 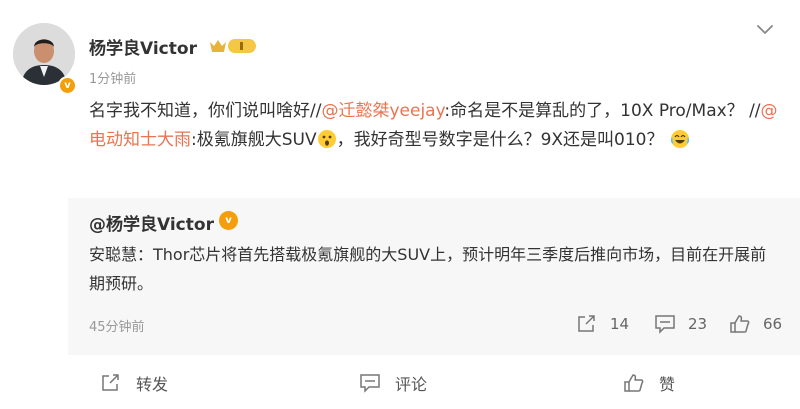 What do you see at coordinates (698, 324) in the screenshot?
I see `comment-count: 23` at bounding box center [698, 324].